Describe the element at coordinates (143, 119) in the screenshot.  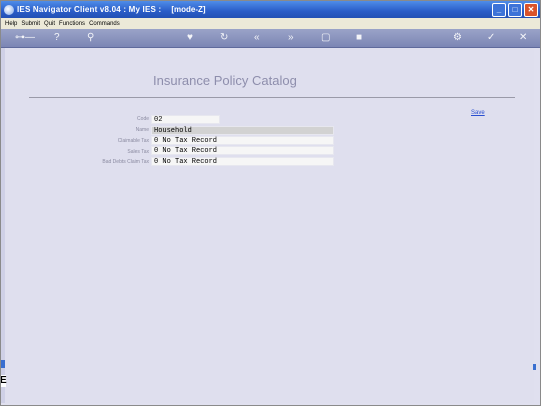
I see `code-label: Code` at that location.